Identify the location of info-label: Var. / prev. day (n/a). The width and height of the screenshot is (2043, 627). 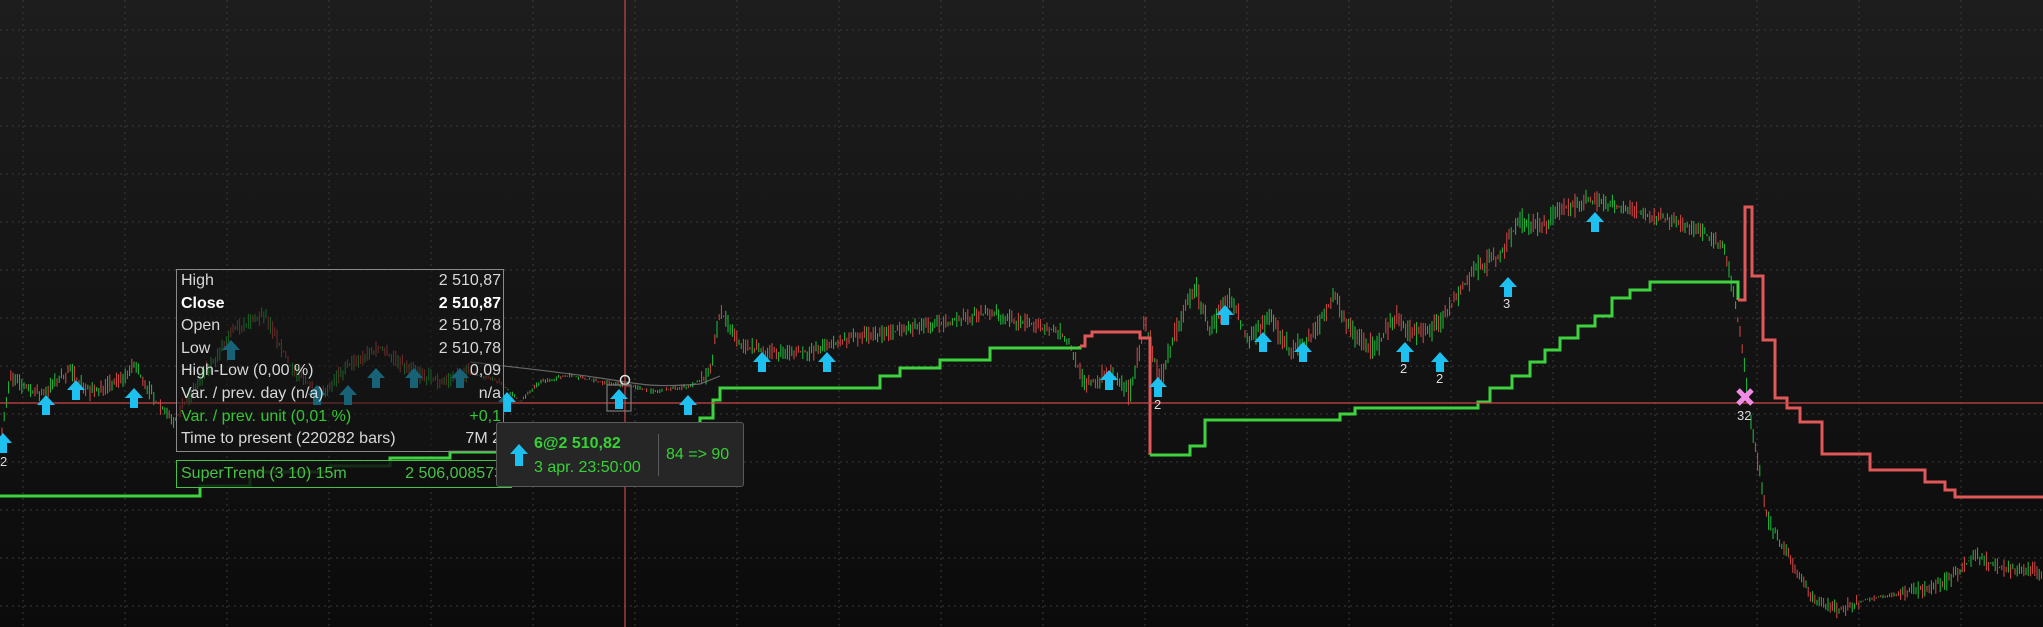
(252, 393).